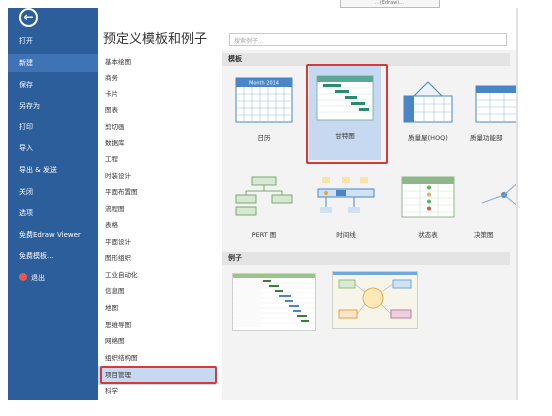 The width and height of the screenshot is (552, 416). I want to click on calendar-header: Month 2014, so click(264, 84).